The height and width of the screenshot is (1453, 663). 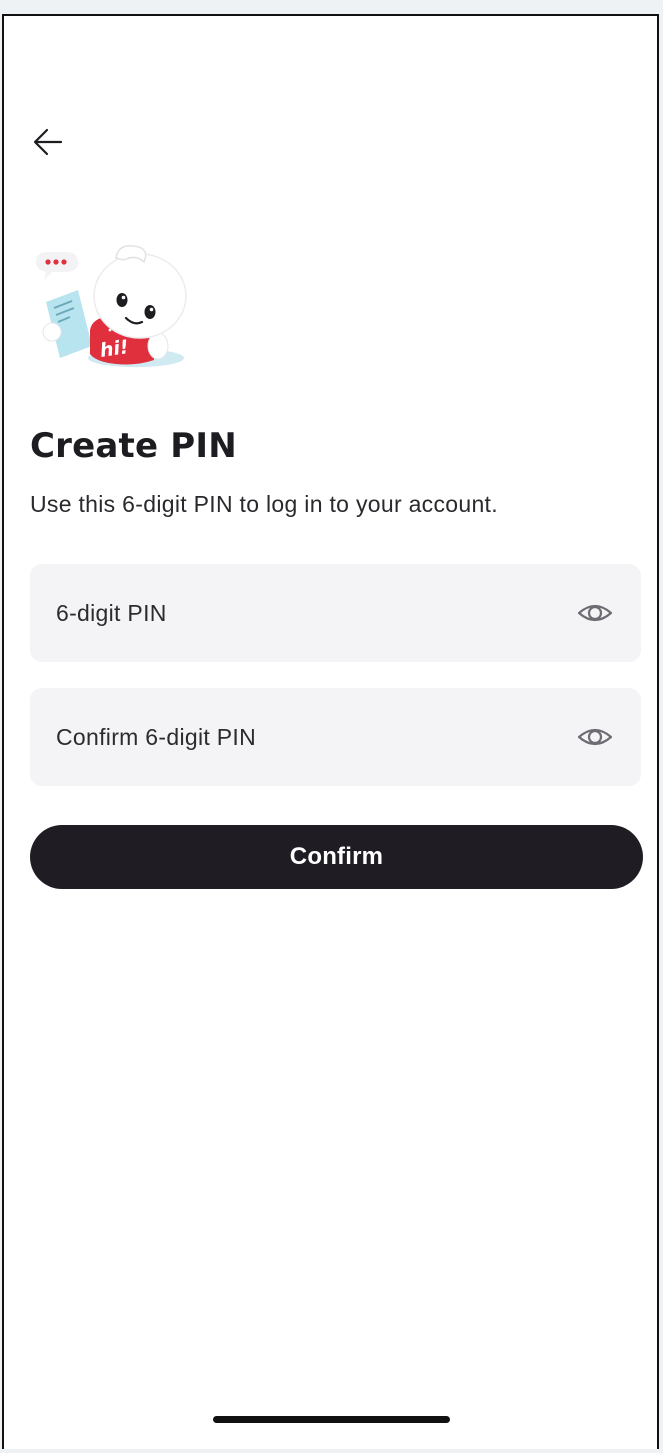 I want to click on home-indicator, so click(x=331, y=1419).